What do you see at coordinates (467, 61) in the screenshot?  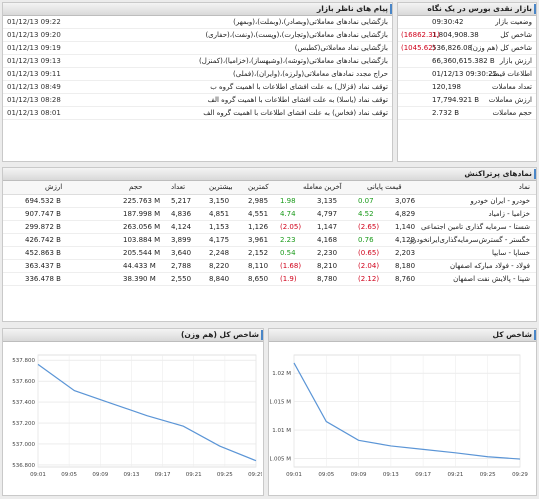 I see `market-stat-row: ارزش بازار 66,360,615.382 B` at bounding box center [467, 61].